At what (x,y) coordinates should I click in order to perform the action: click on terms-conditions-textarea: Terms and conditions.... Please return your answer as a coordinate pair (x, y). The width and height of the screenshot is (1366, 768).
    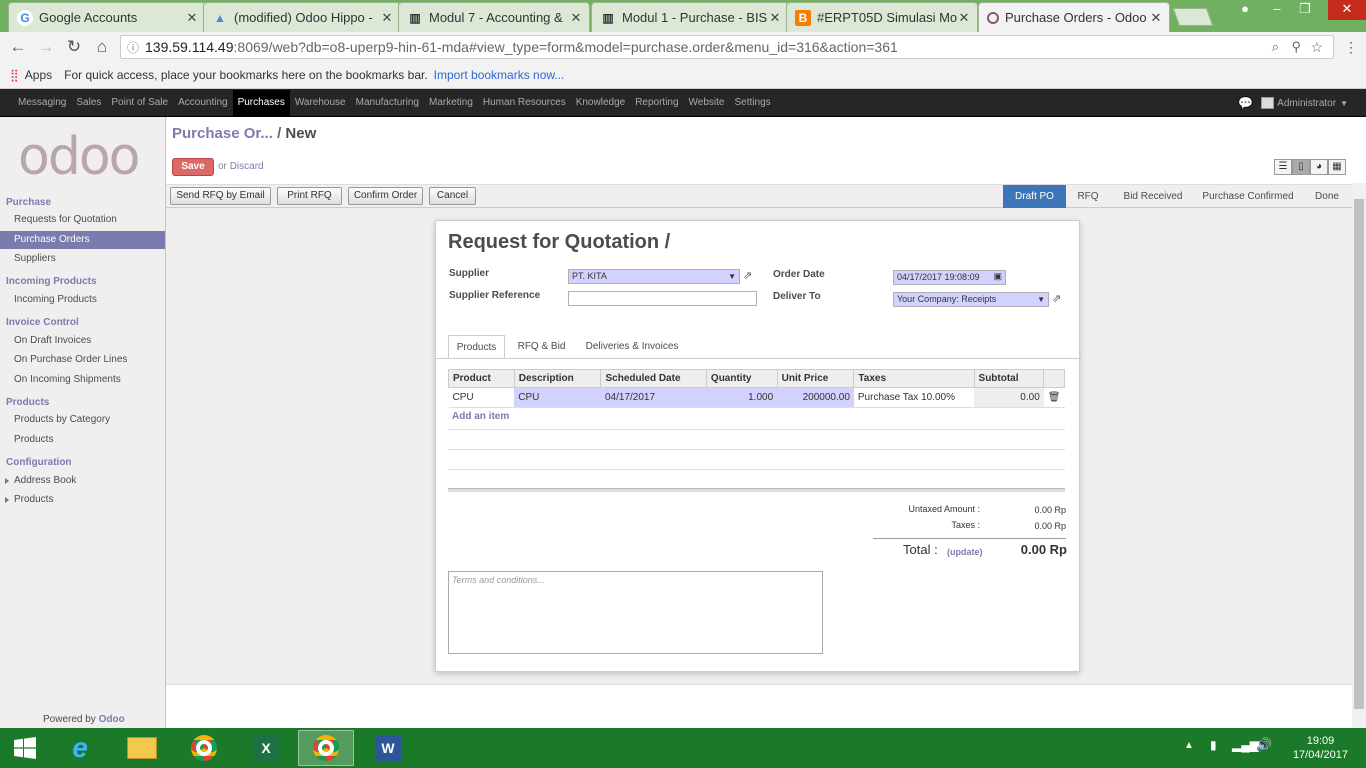
    Looking at the image, I should click on (635, 612).